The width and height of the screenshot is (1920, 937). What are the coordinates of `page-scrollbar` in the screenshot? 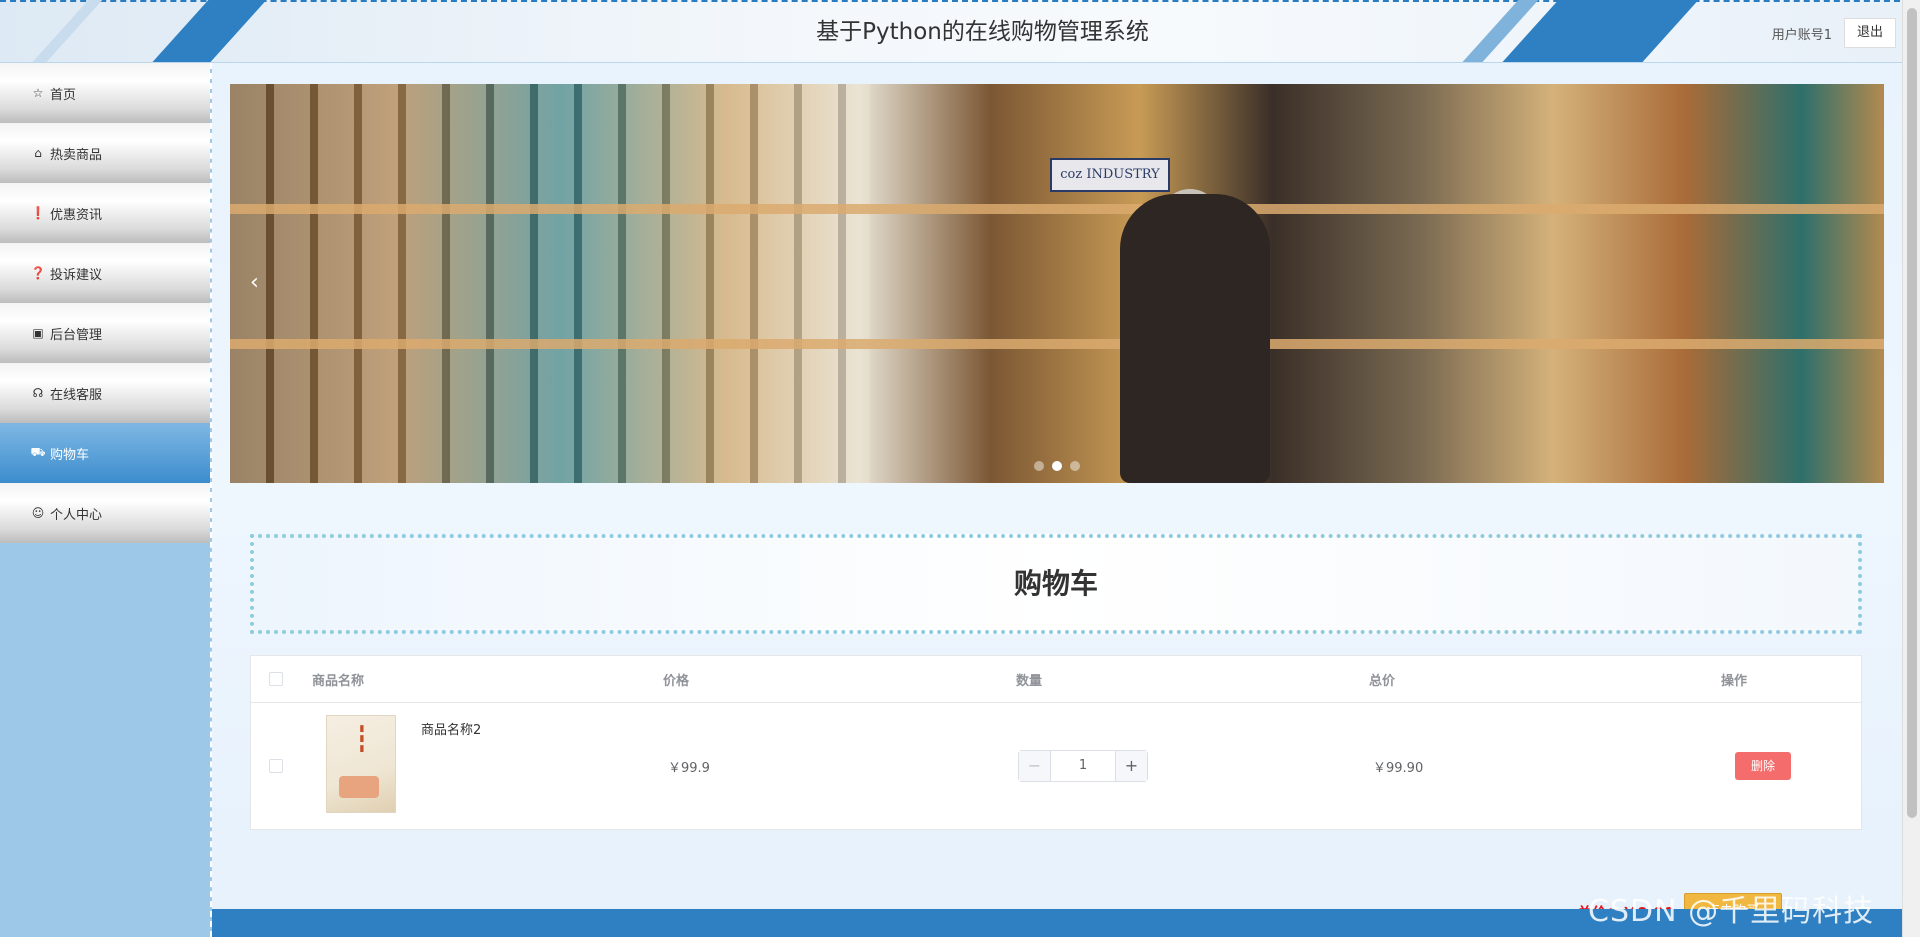 It's located at (1911, 468).